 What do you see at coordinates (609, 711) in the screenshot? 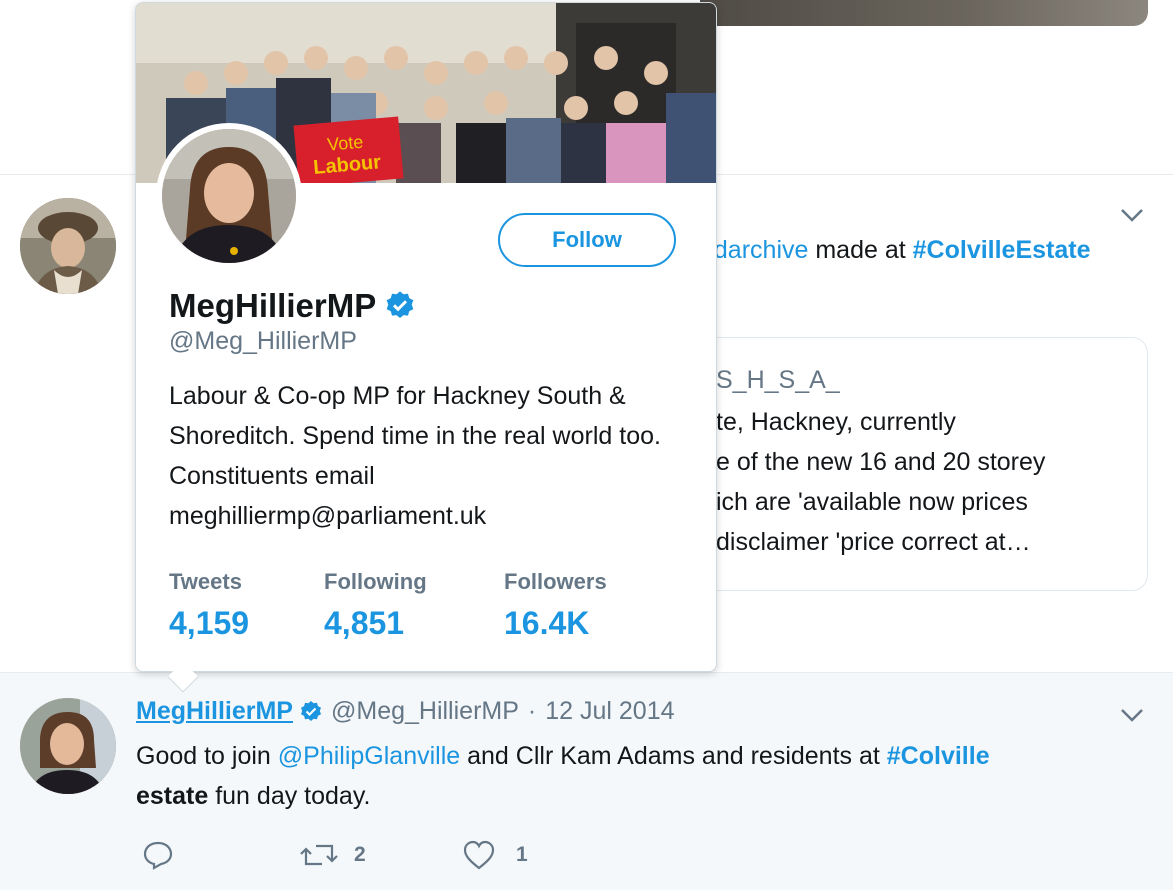
I see `tweet-timestamp: 12 Jul 2014` at bounding box center [609, 711].